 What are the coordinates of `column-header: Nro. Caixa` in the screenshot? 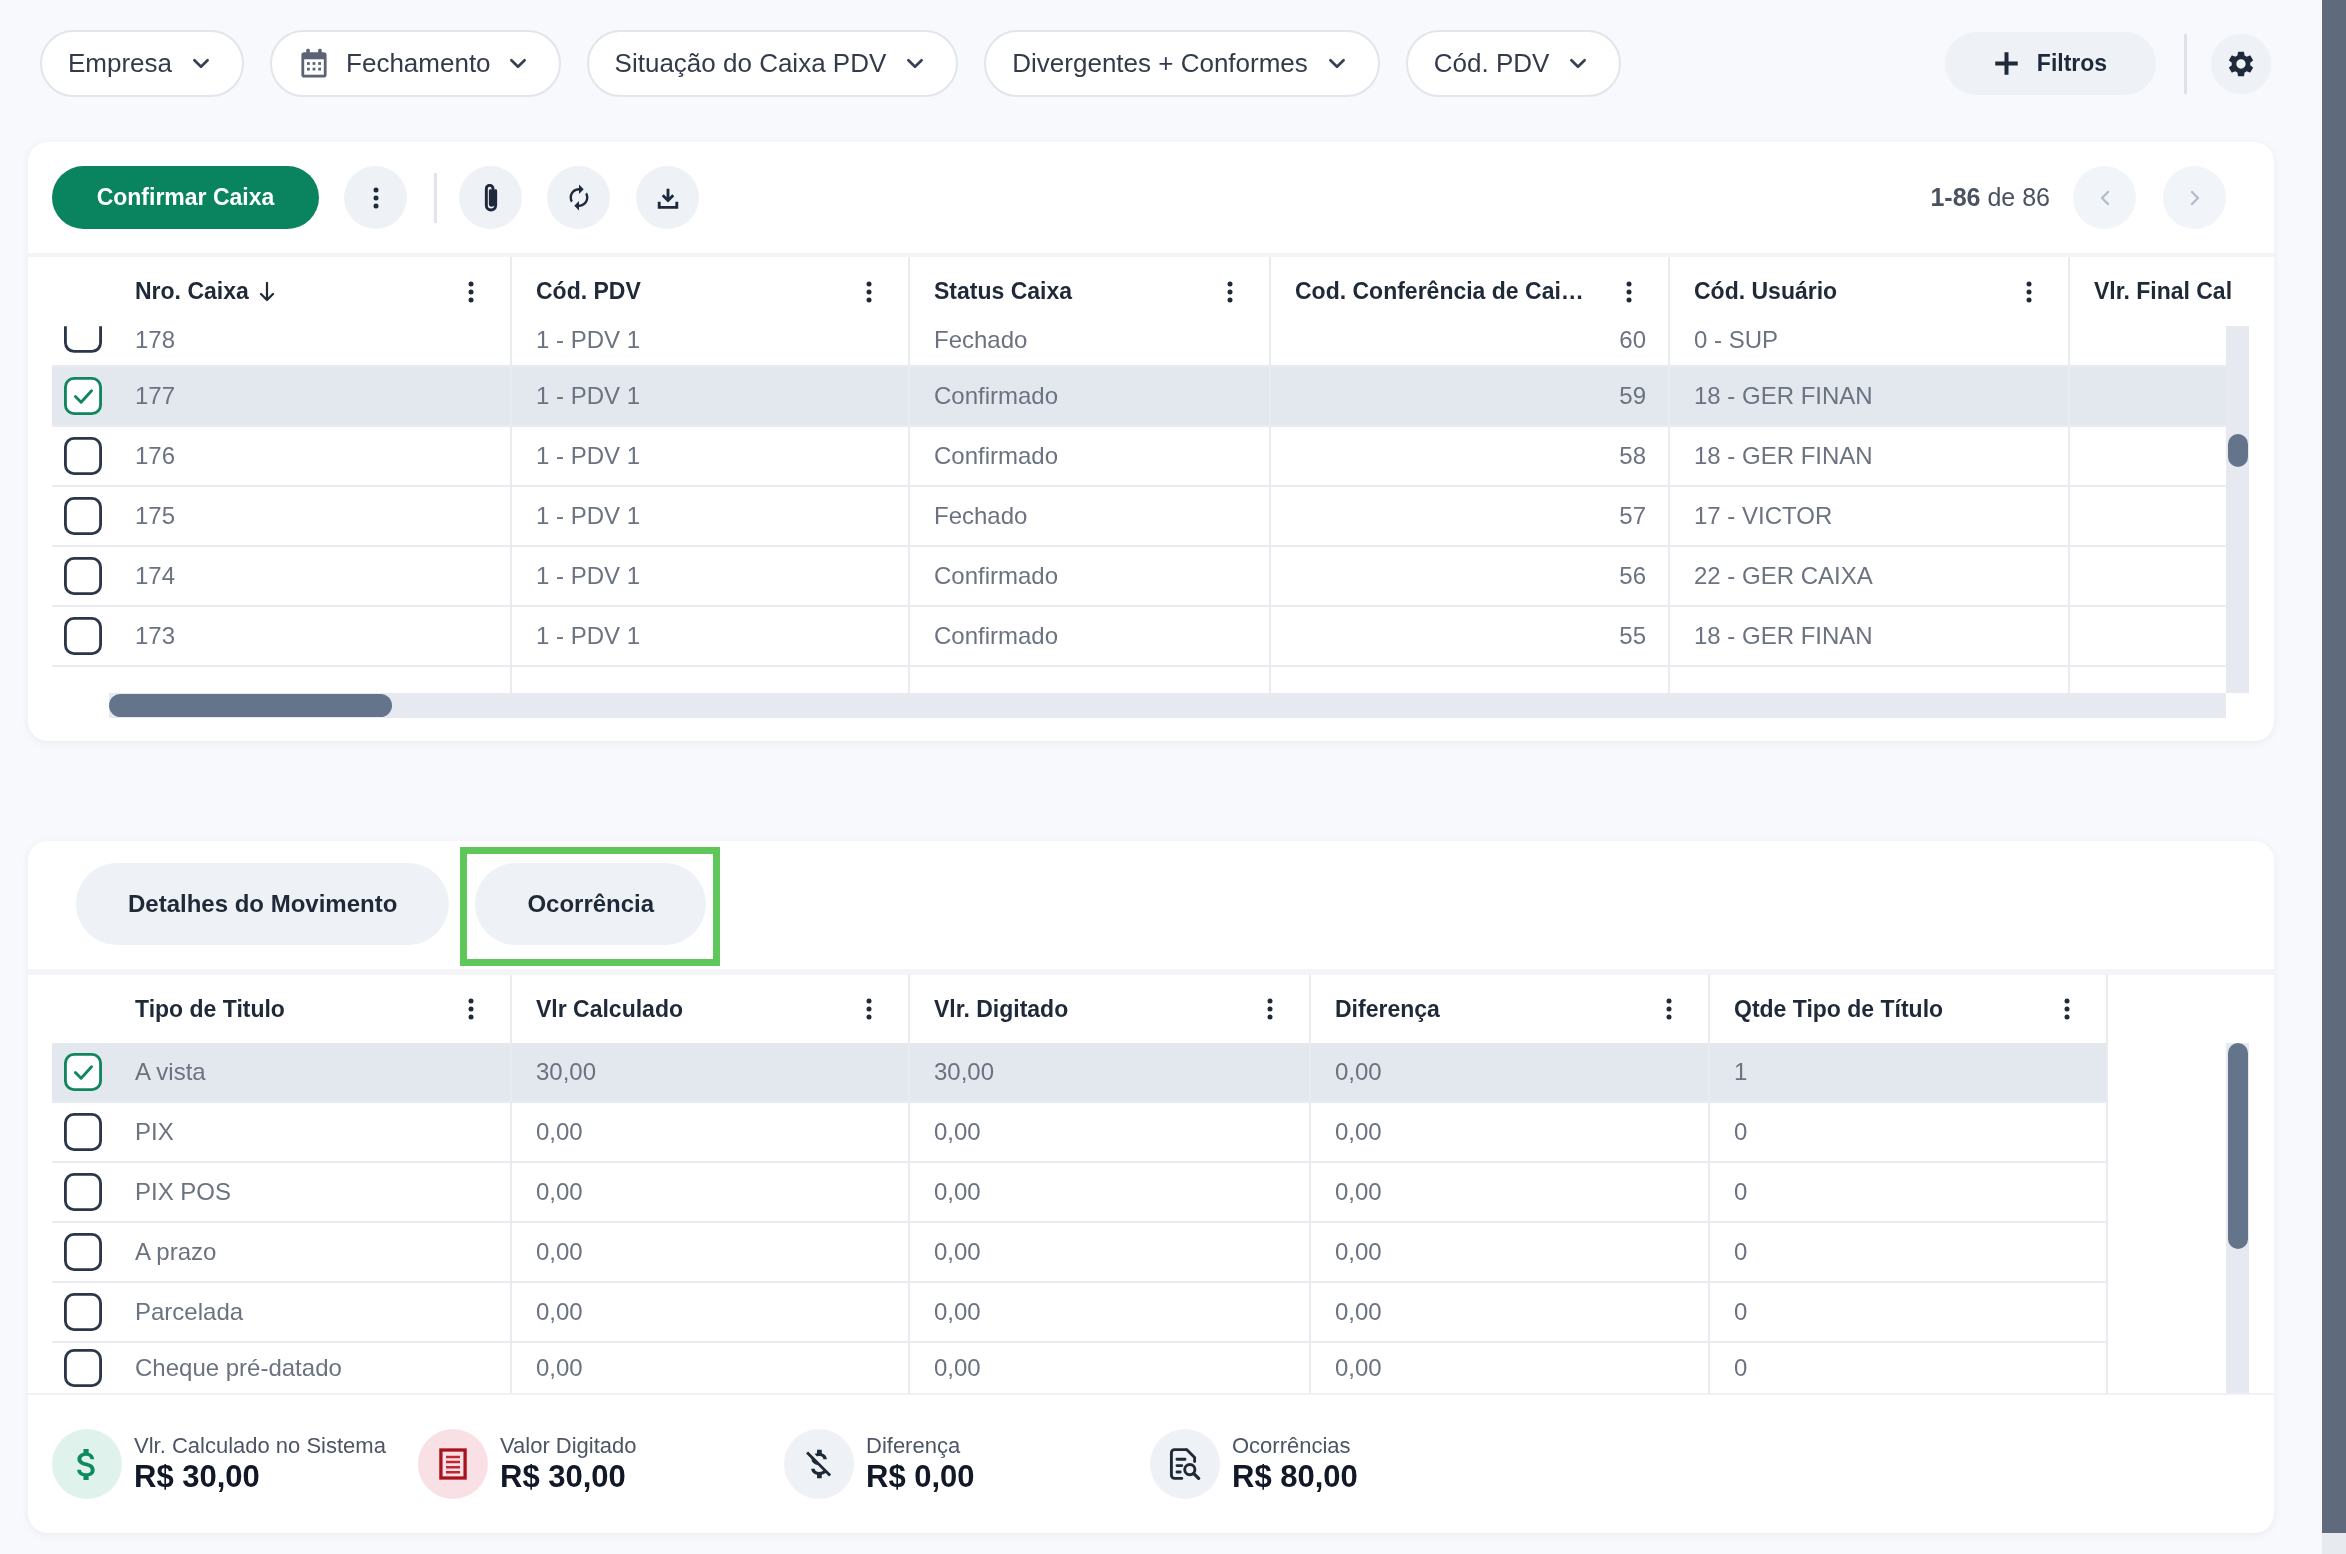 It's located at (192, 292).